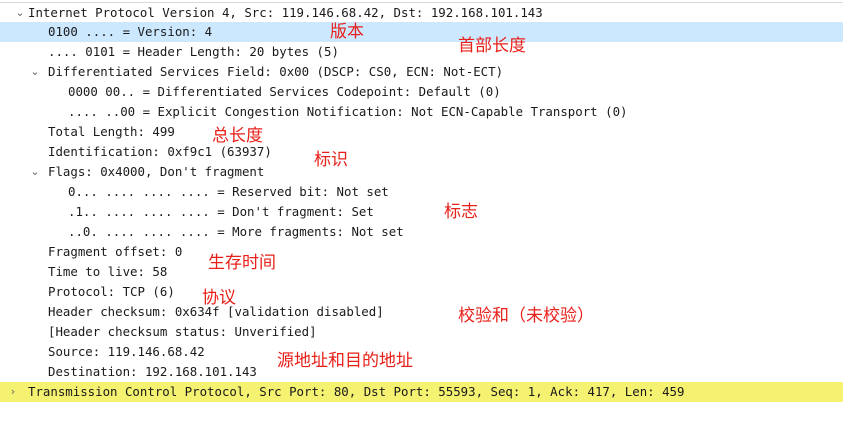 Image resolution: width=843 pixels, height=433 pixels. I want to click on tree-row-header-length: .... 0101 = Header Length: 20 bytes (5), so click(421, 52).